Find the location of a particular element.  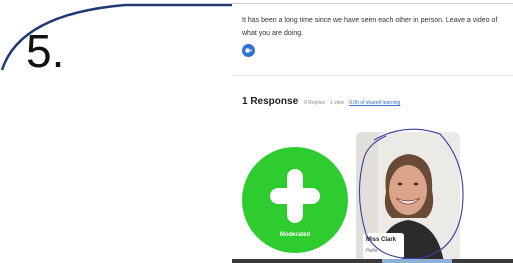

step-number: 5. is located at coordinates (45, 51).